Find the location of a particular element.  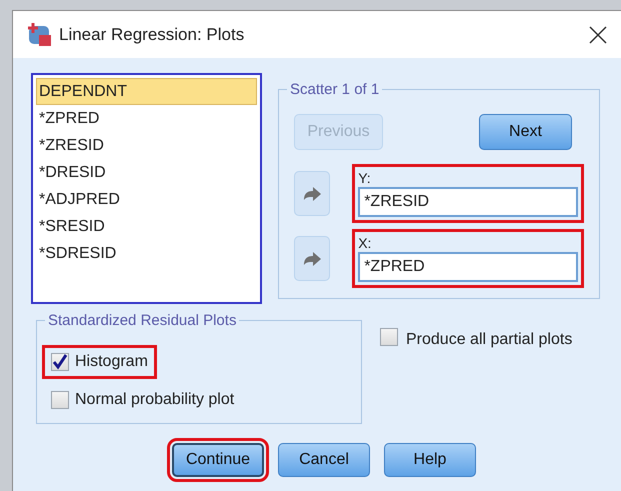

checkbox-label: Histogram is located at coordinates (111, 362).